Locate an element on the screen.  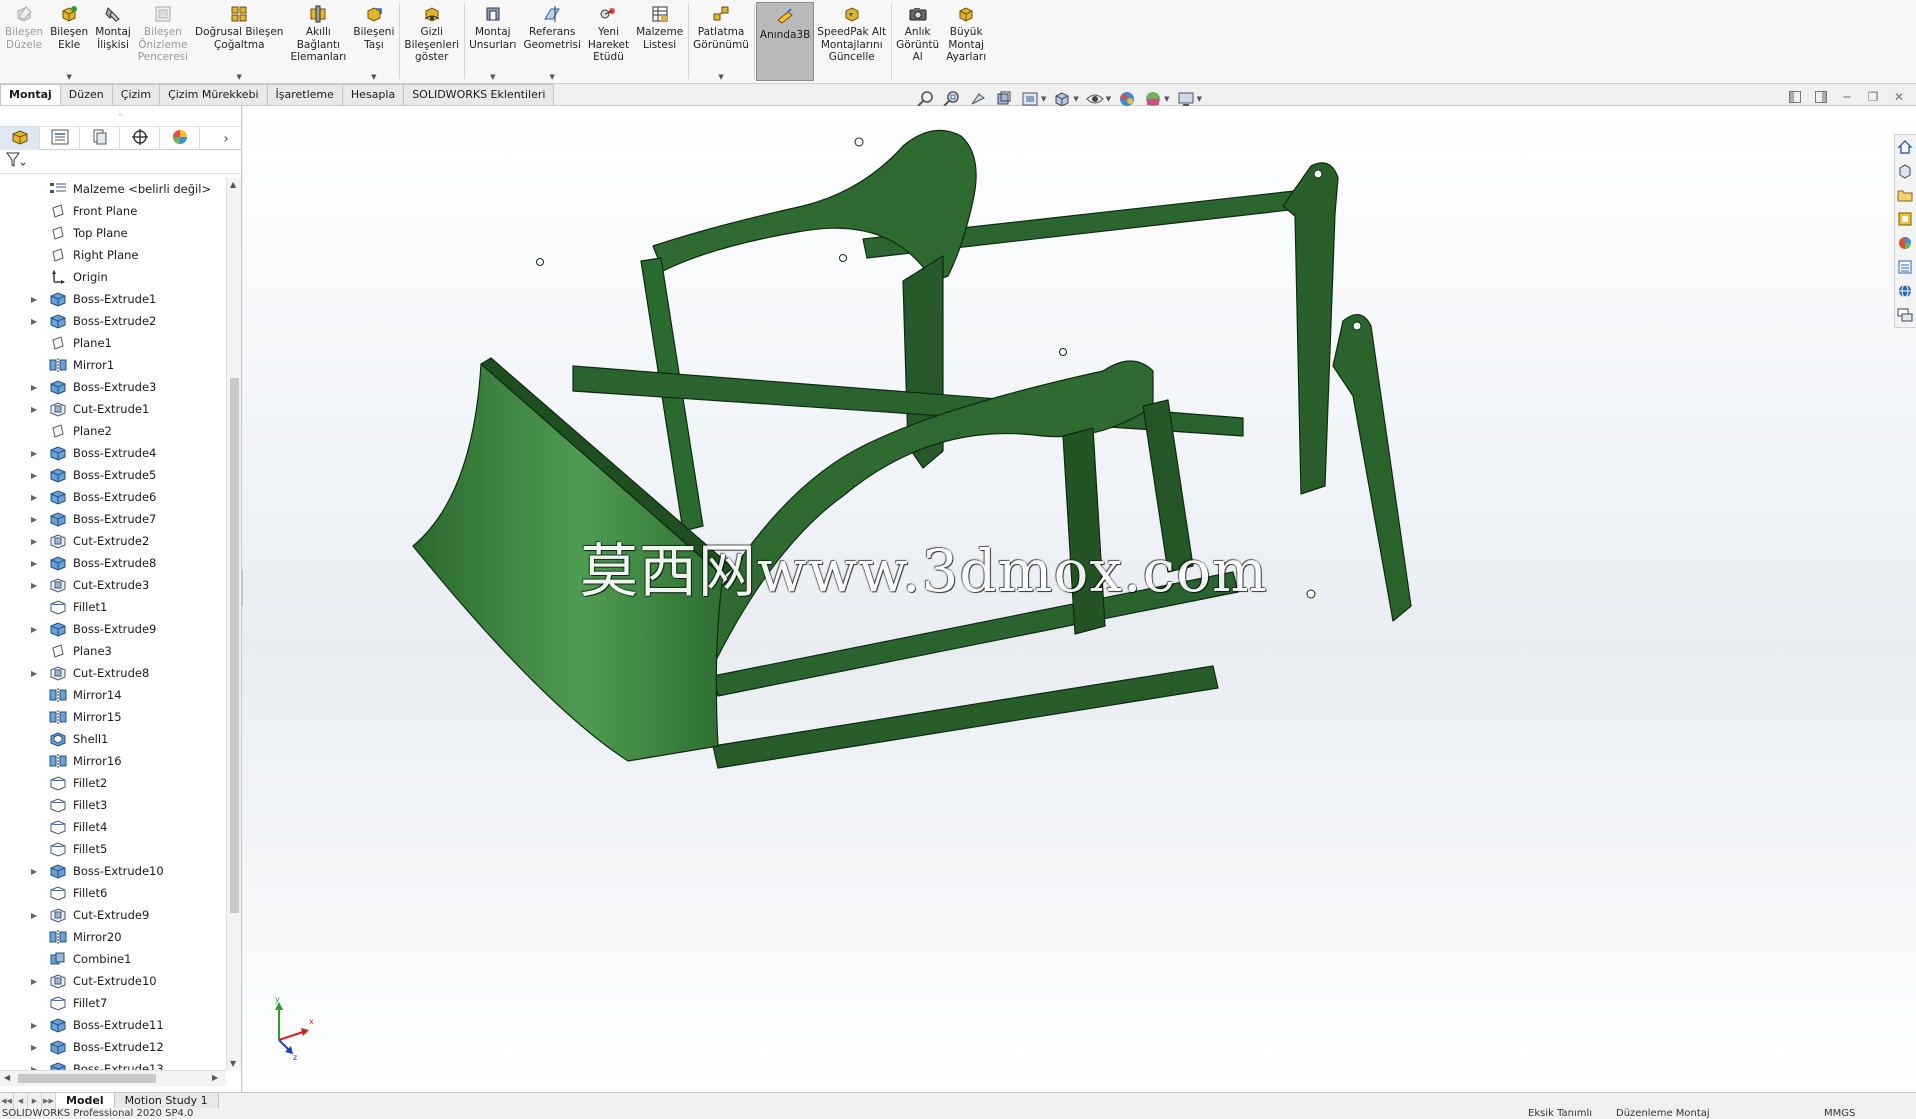
tree-item: ▶ Boss-Extrude11 is located at coordinates (113, 1025).